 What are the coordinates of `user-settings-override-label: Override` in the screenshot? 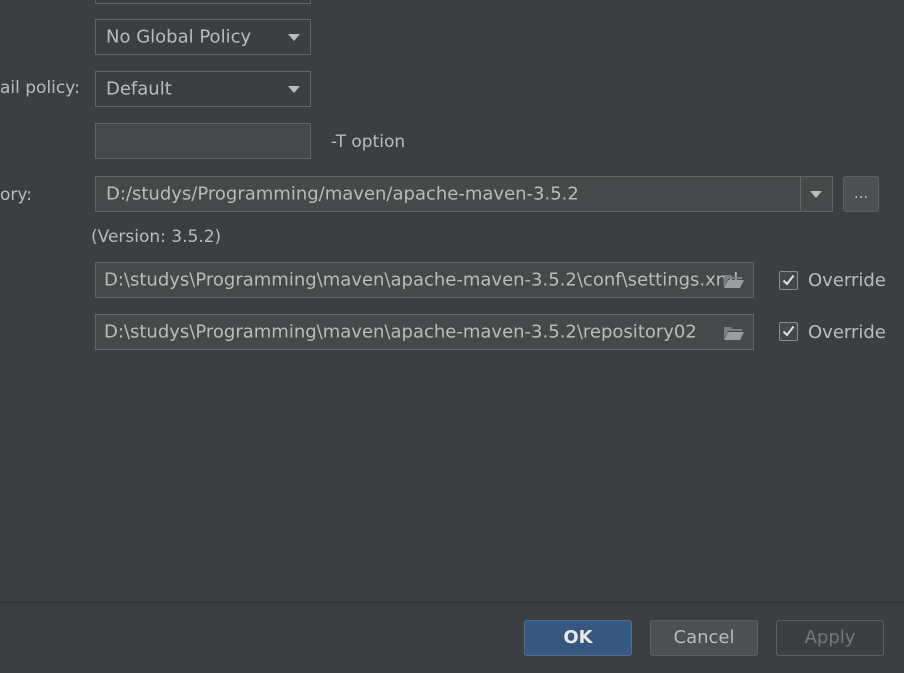 It's located at (847, 280).